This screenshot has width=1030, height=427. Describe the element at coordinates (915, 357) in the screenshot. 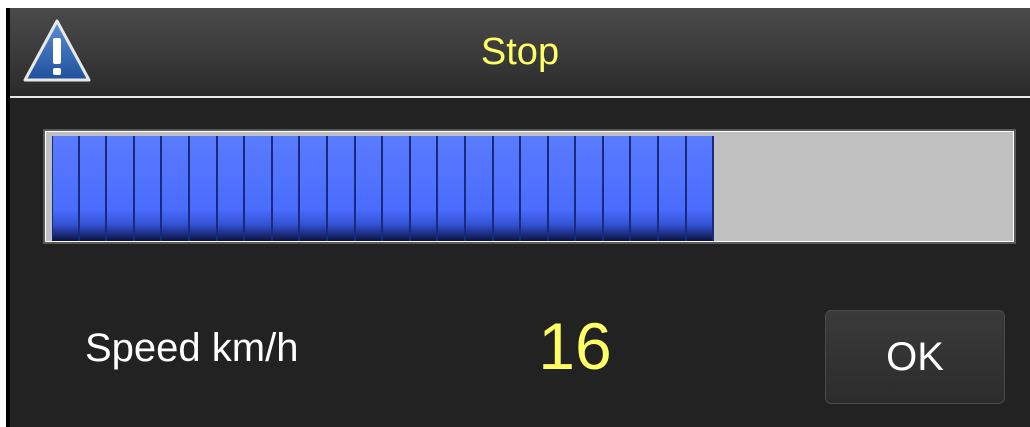

I see `ok-button: OK` at that location.